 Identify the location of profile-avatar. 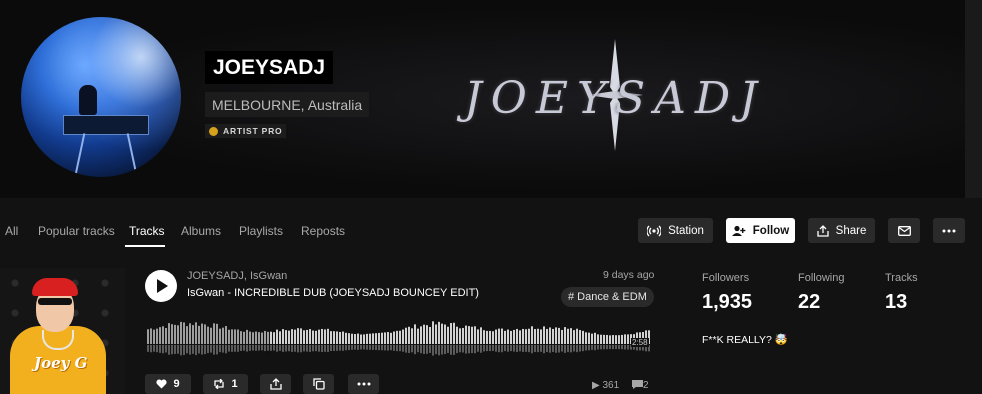
(101, 97).